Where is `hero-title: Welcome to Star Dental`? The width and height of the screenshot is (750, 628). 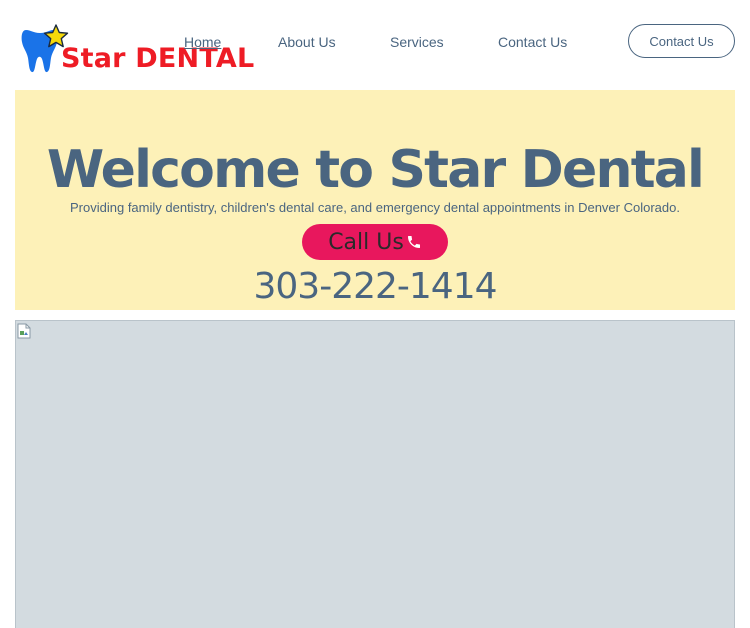
hero-title: Welcome to Star Dental is located at coordinates (375, 170).